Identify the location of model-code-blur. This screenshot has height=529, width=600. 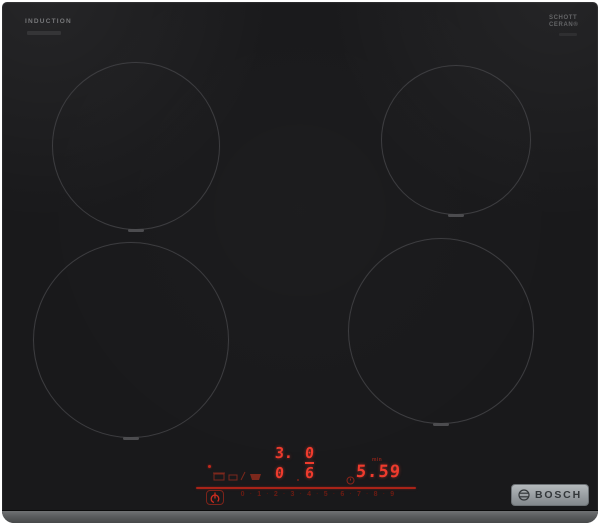
(44, 33).